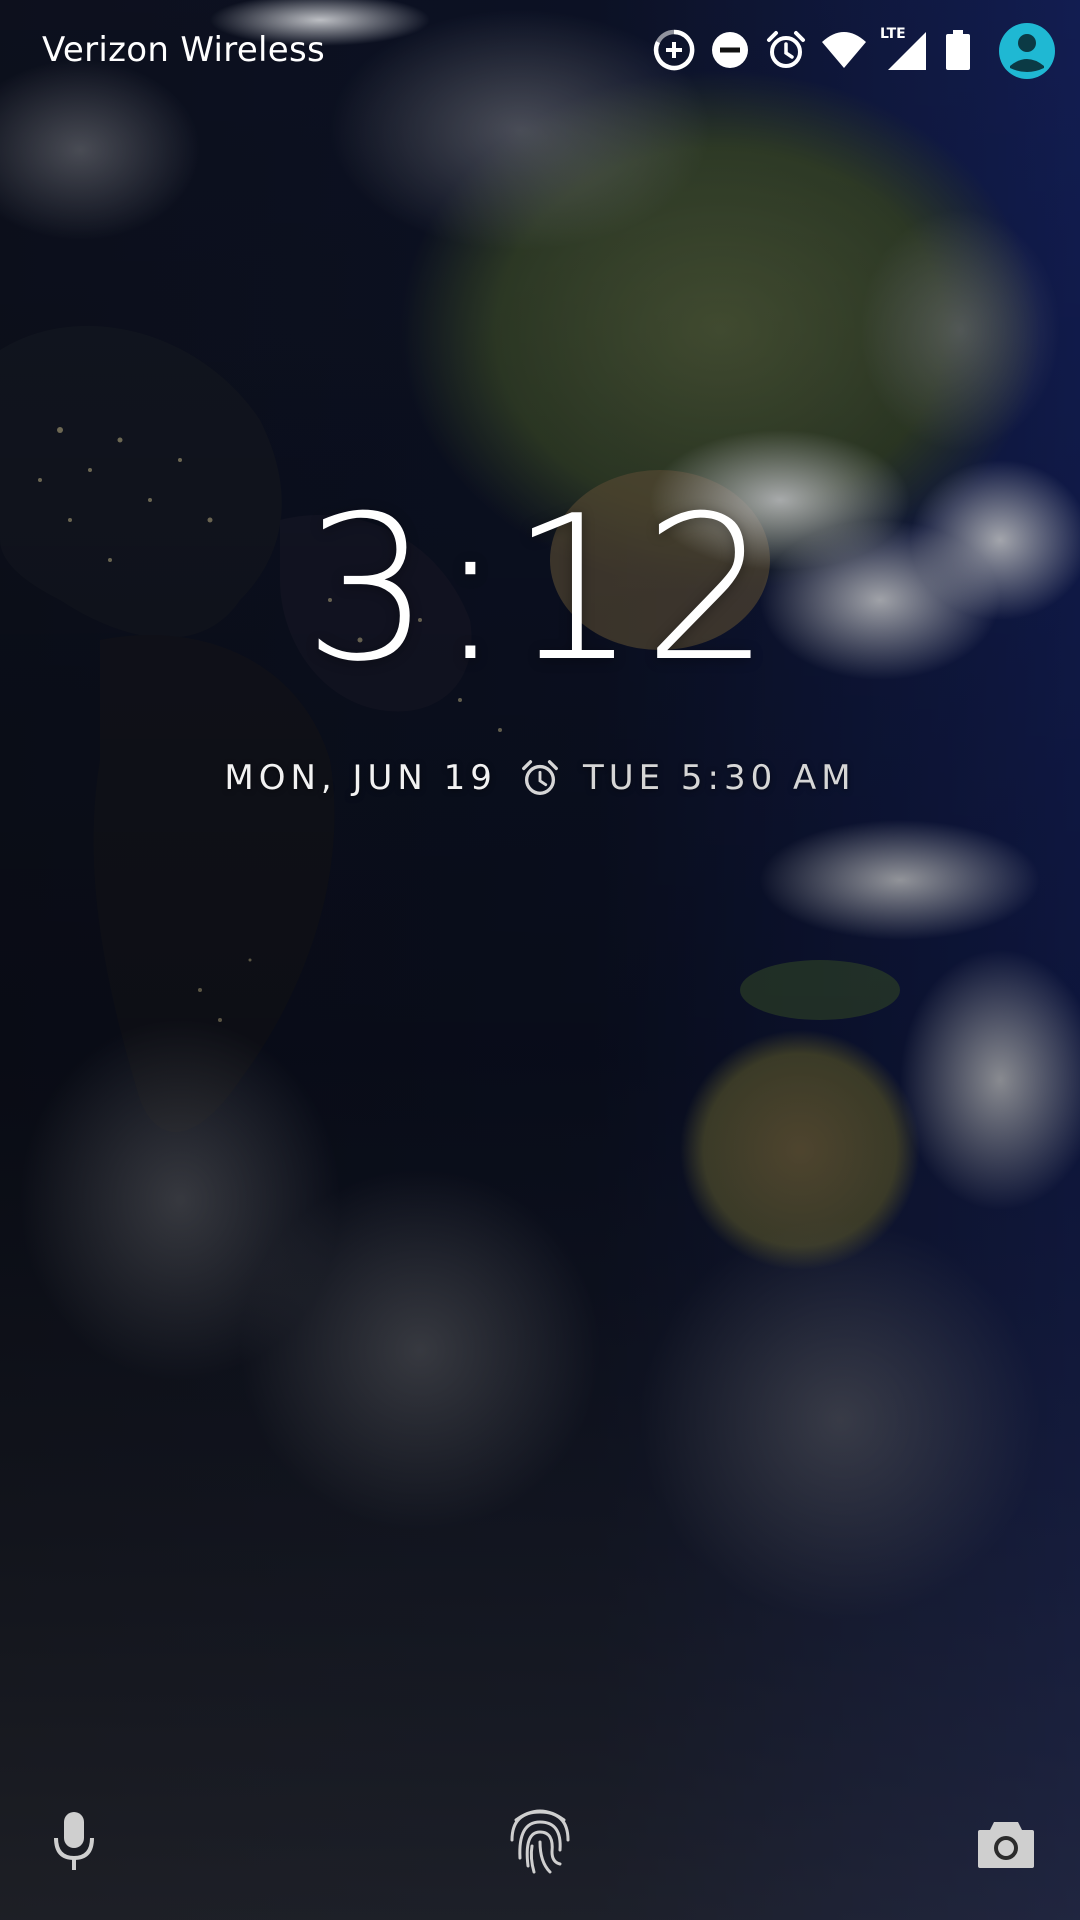 This screenshot has width=1080, height=1920. Describe the element at coordinates (958, 50) in the screenshot. I see `battery-icon` at that location.